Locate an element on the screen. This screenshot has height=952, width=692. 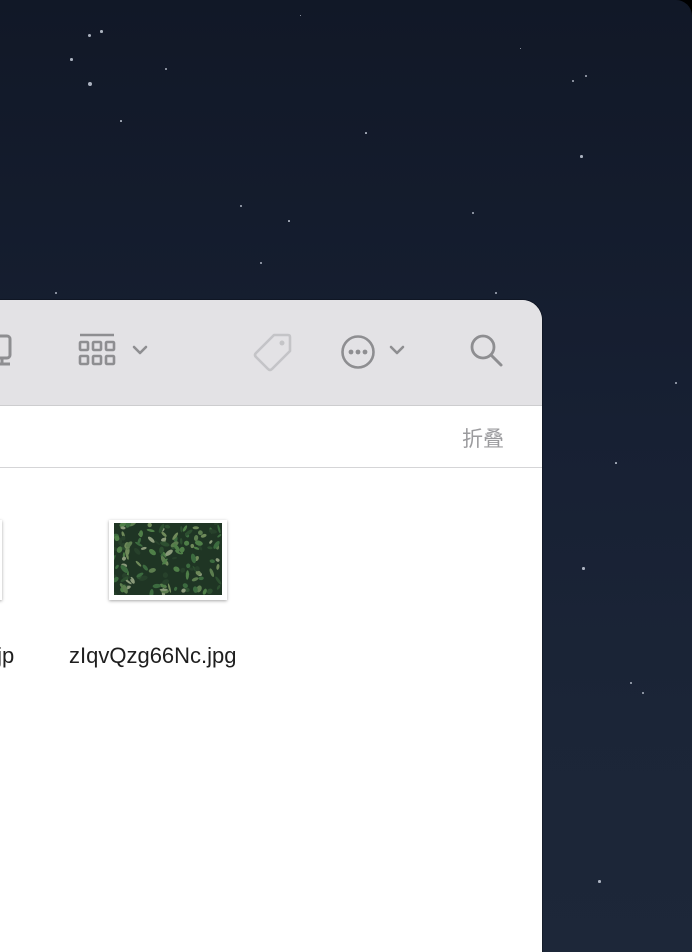
path-bar: 折叠 is located at coordinates (271, 437).